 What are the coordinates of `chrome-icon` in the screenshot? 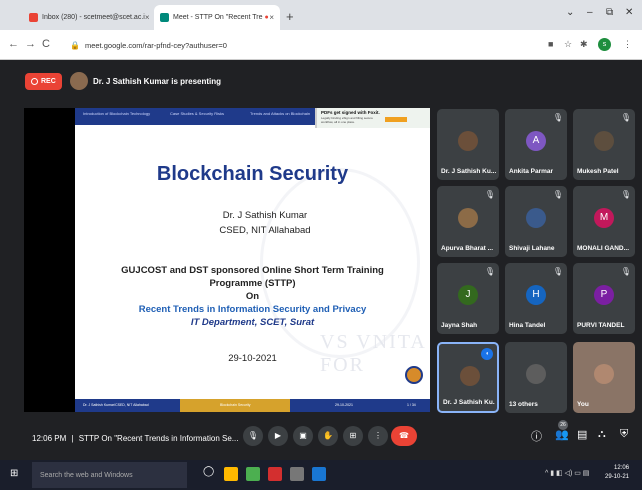 It's located at (253, 474).